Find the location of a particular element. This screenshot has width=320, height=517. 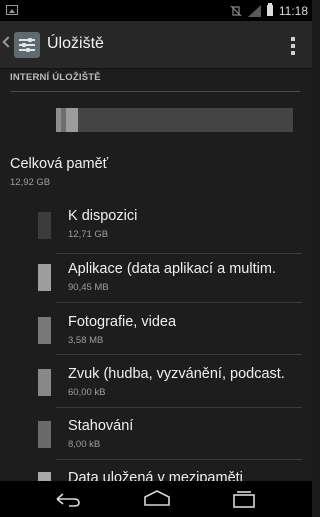

storage-item-cache: Data uložená v mezipaměti is located at coordinates (156, 475).